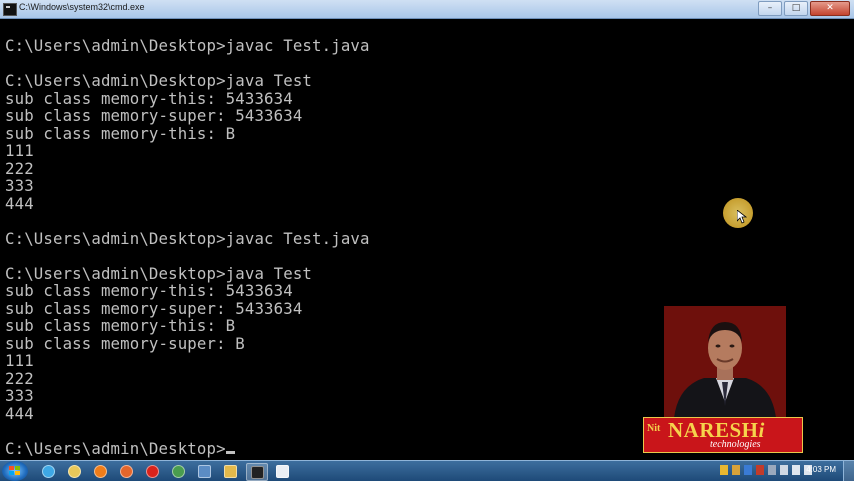  Describe the element at coordinates (821, 469) in the screenshot. I see `taskbar-clock: 4:03 PM` at that location.